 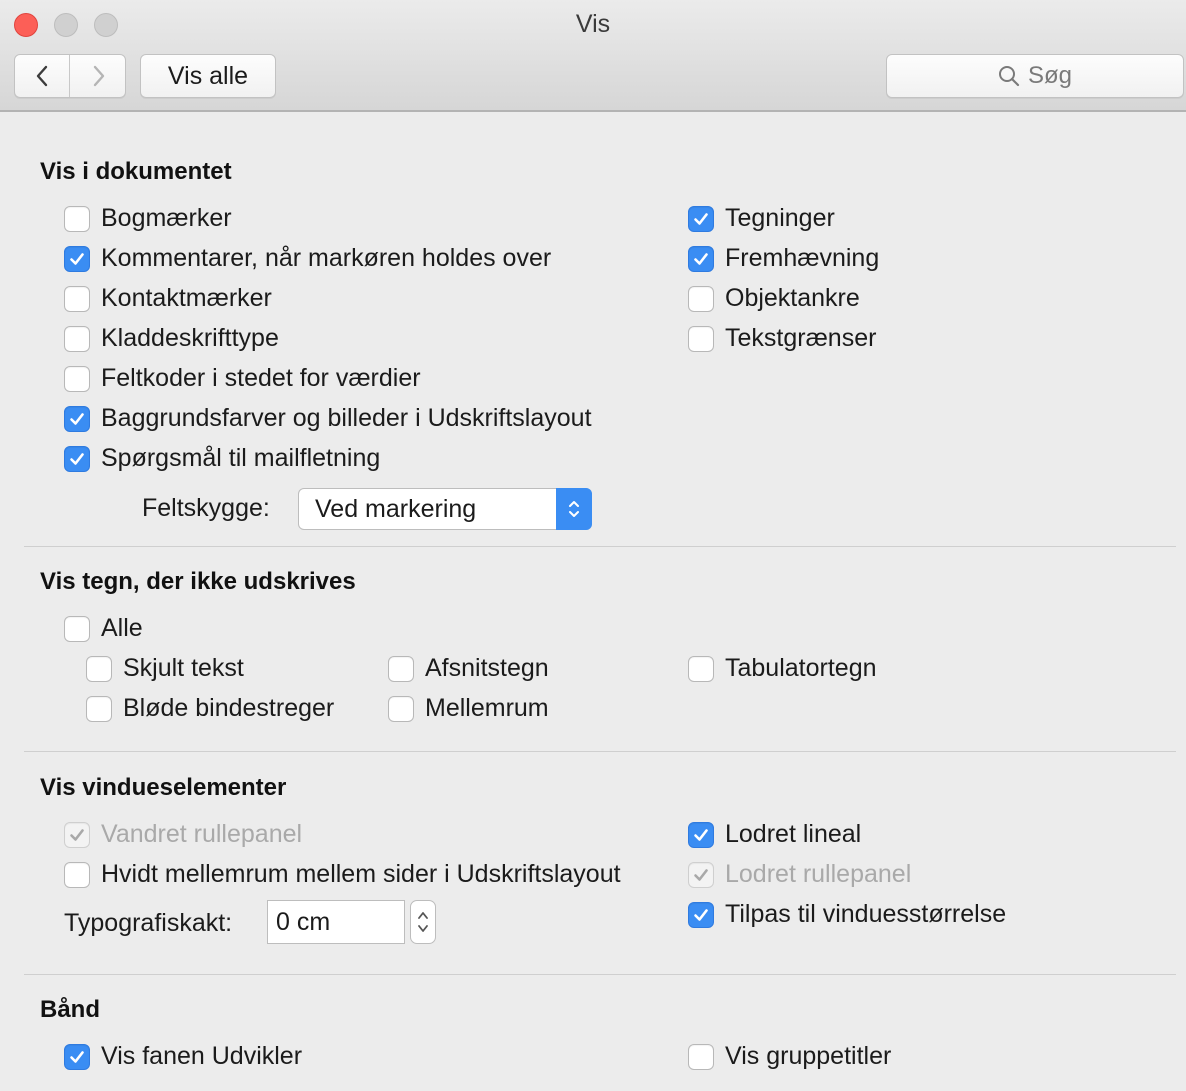 I want to click on checkbox-hidden-text: Skjult tekst, so click(x=165, y=668).